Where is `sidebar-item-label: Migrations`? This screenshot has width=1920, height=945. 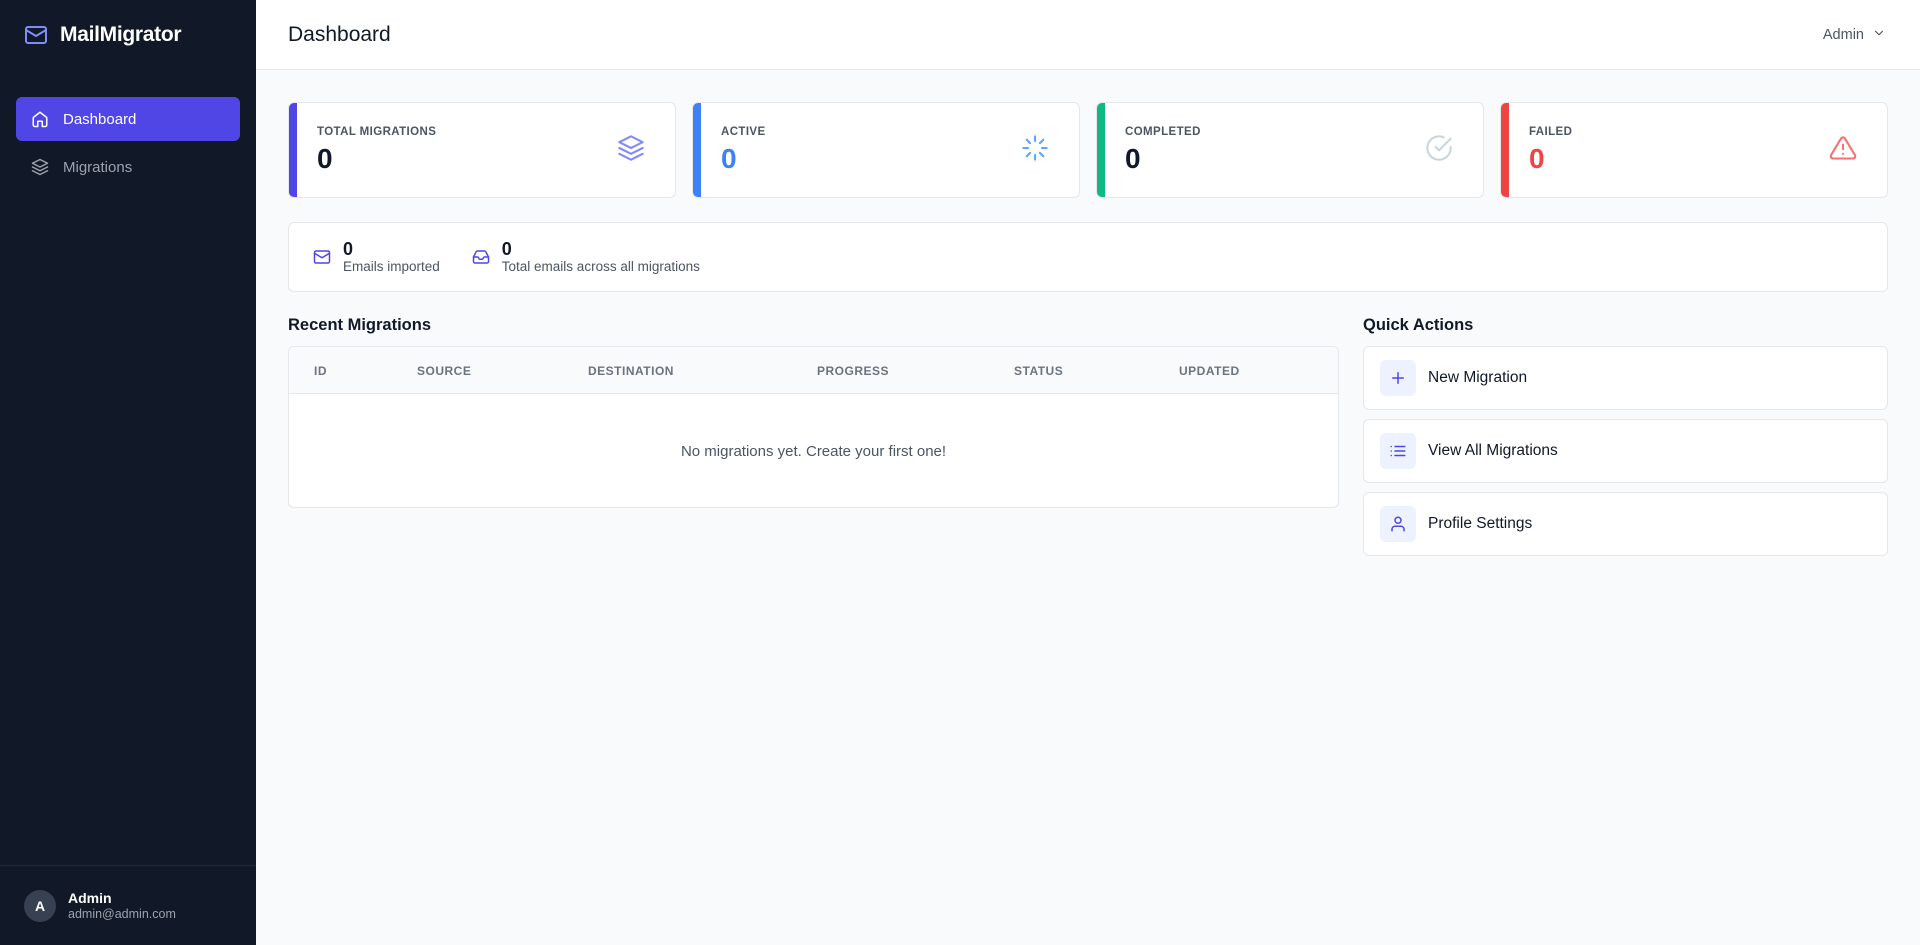 sidebar-item-label: Migrations is located at coordinates (98, 167).